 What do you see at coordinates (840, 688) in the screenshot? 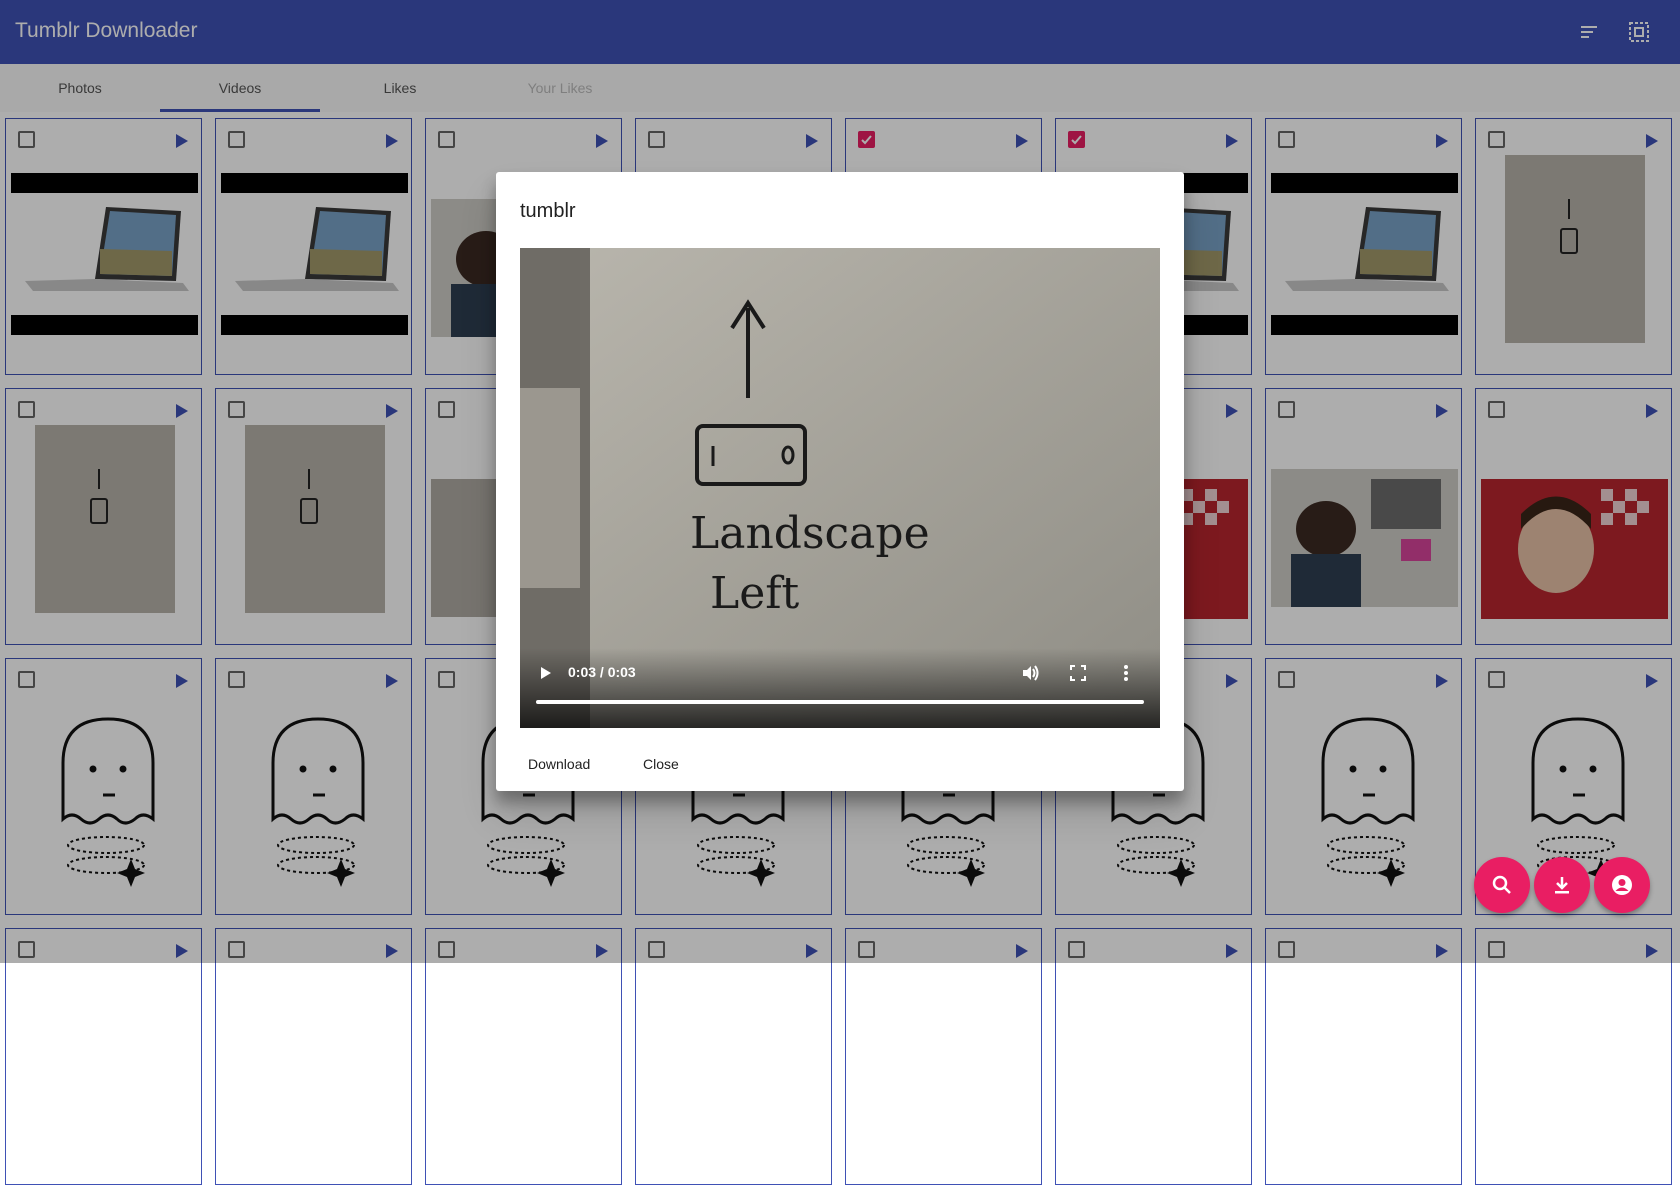
I see `video-controls` at bounding box center [840, 688].